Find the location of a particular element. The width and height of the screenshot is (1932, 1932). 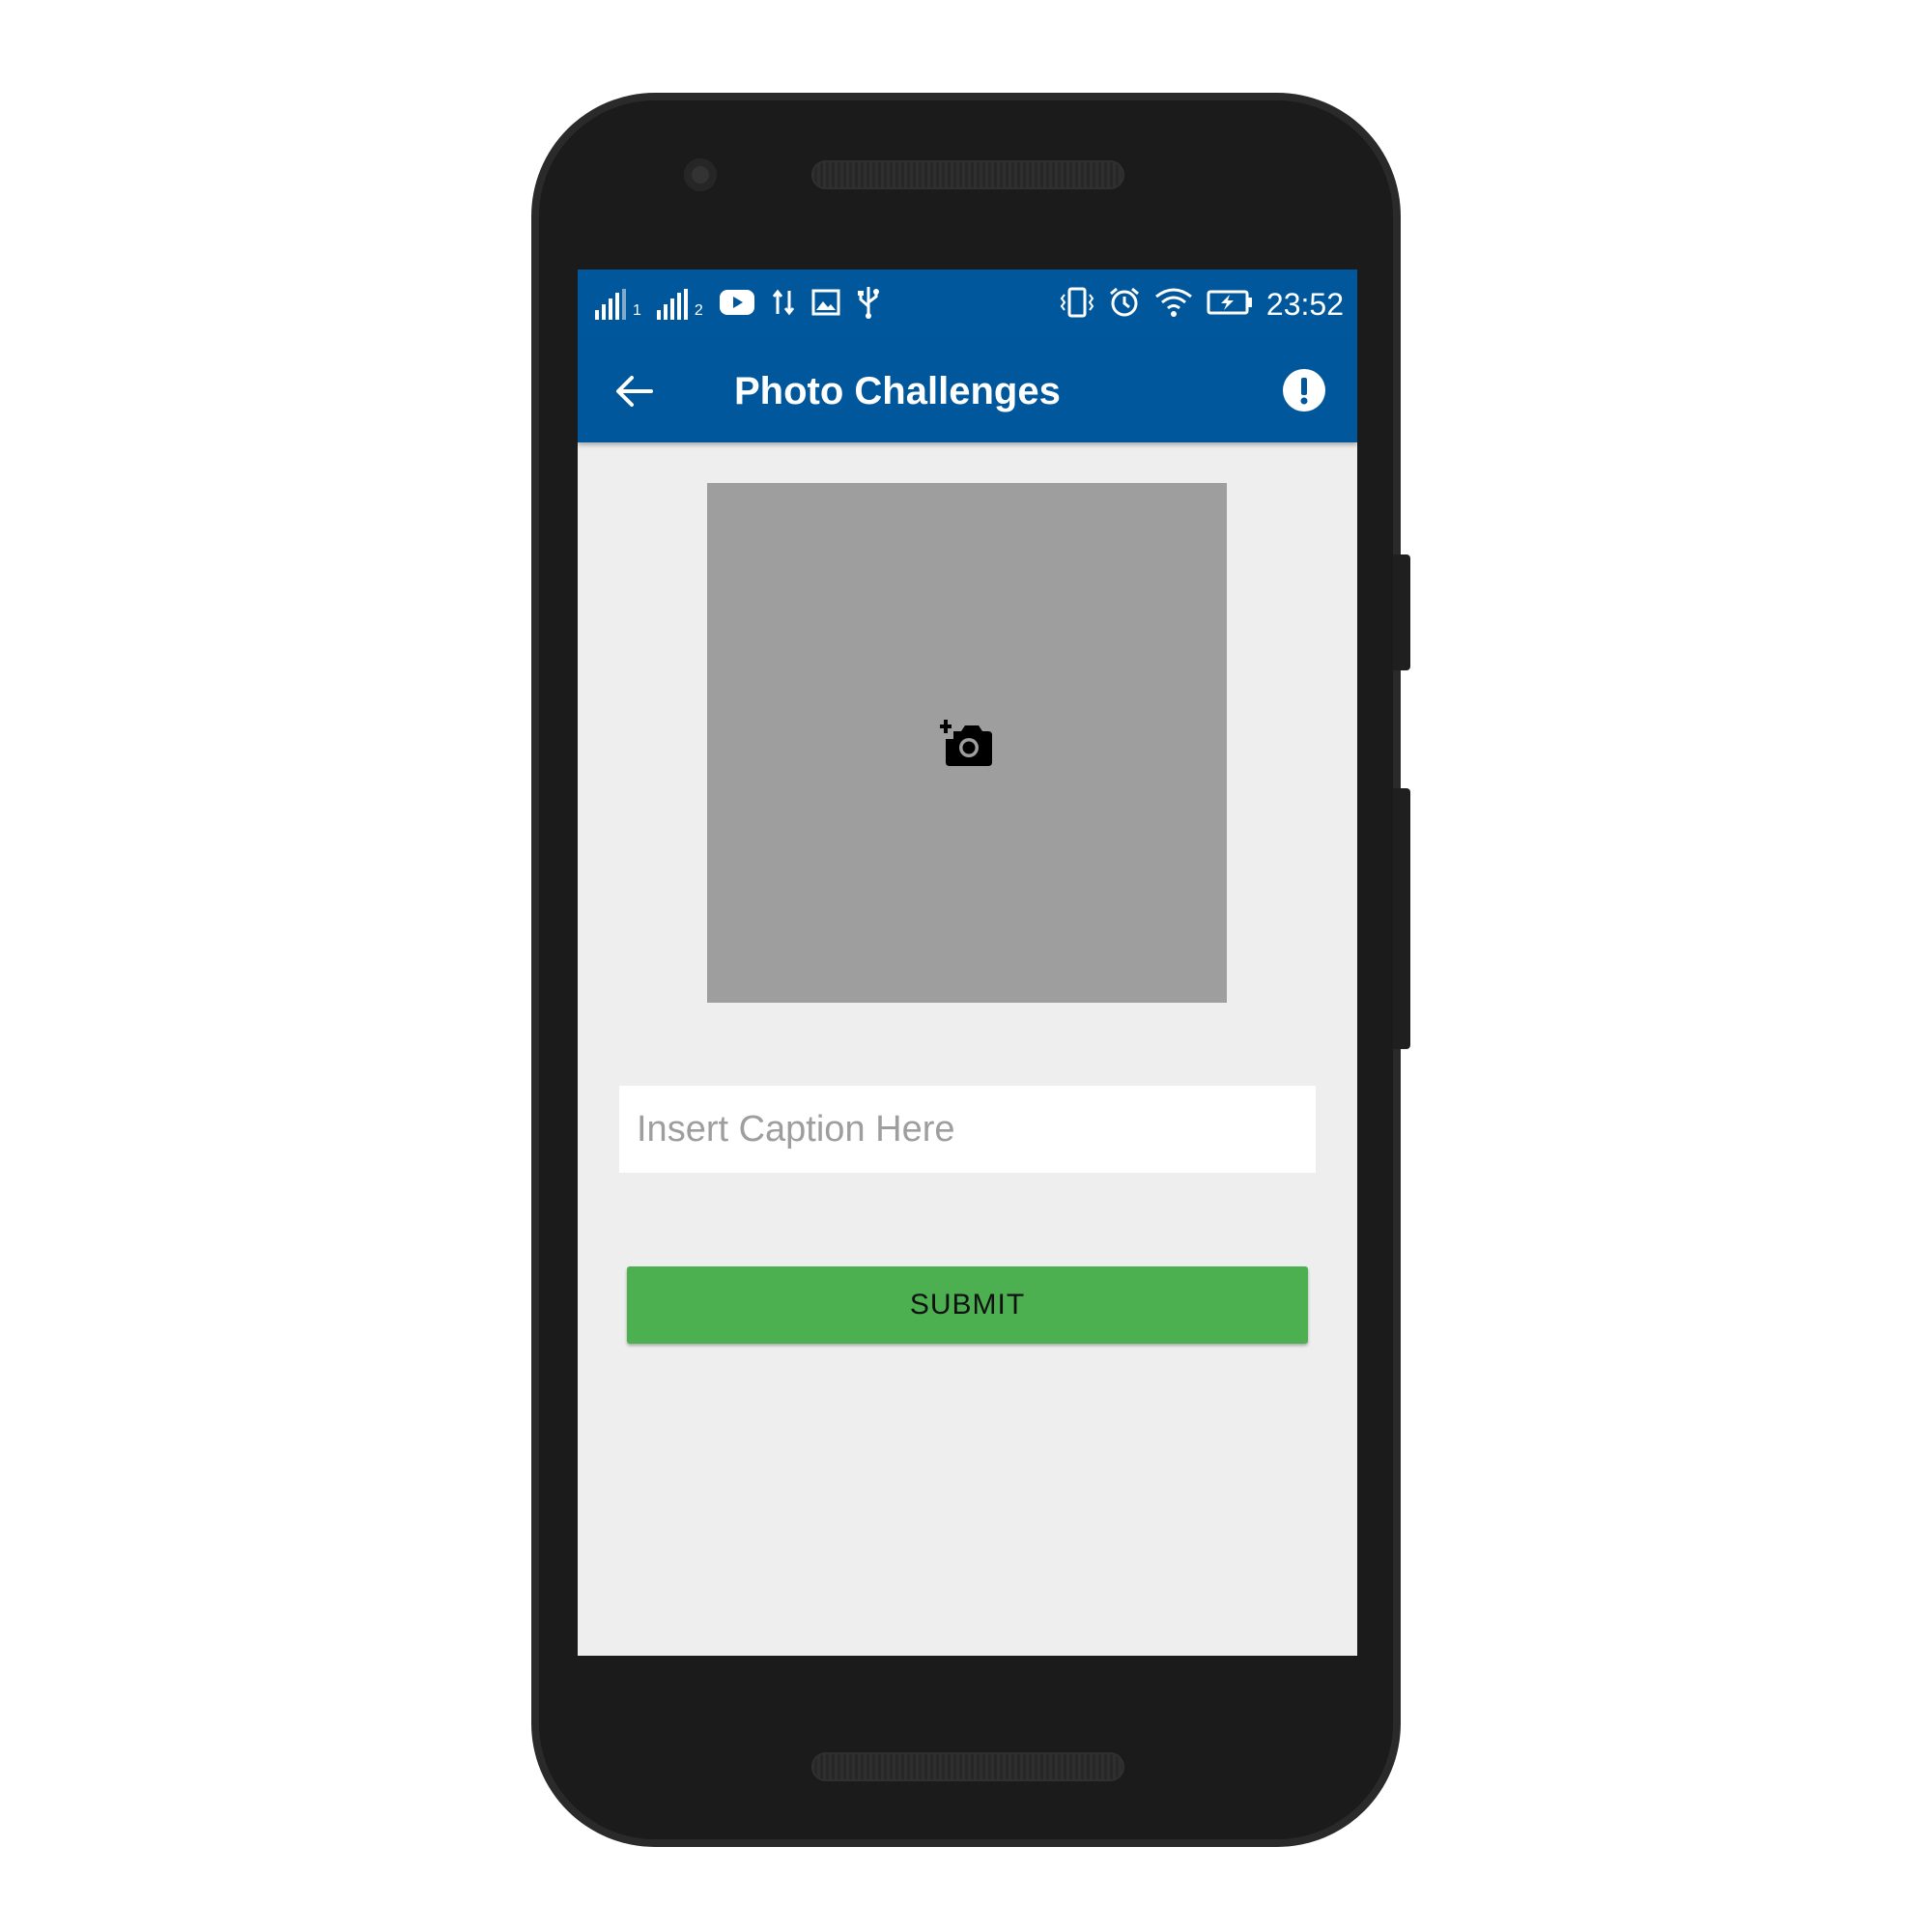

photo-upload-area is located at coordinates (967, 743).